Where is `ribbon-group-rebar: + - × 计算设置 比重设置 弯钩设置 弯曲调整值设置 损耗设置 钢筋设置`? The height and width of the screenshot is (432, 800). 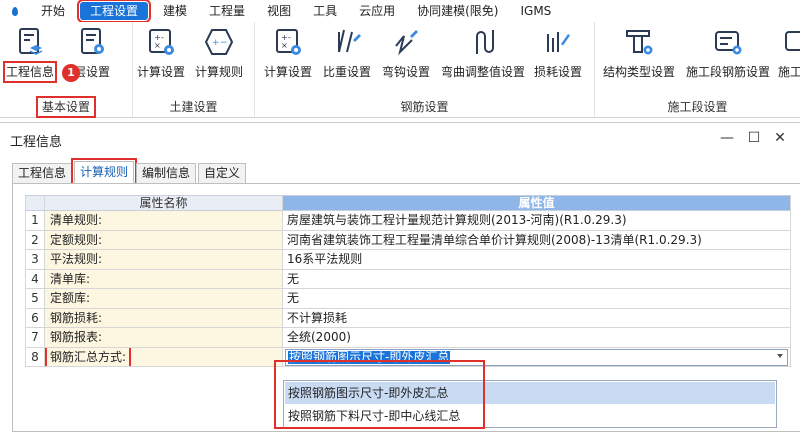 ribbon-group-rebar: + - × 计算设置 比重设置 弯钩设置 弯曲调整值设置 损耗设置 钢筋设置 is located at coordinates (425, 70).